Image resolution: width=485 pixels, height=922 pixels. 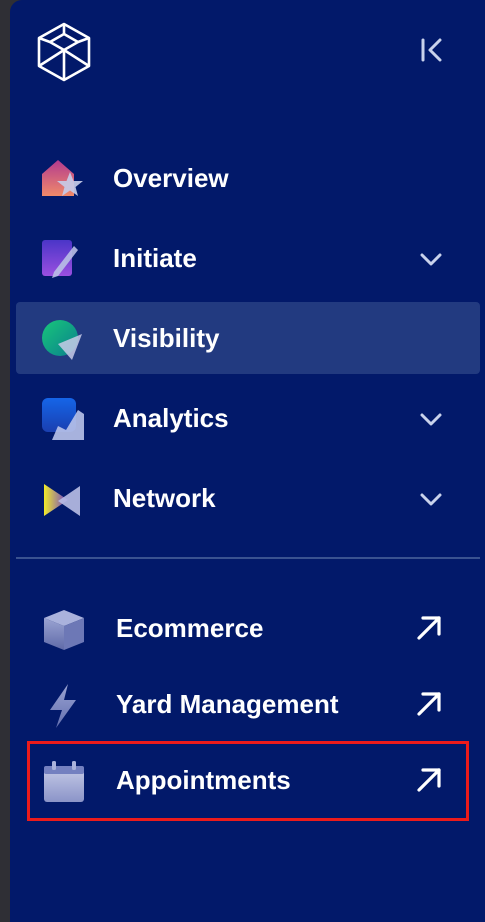 I want to click on external-link-yard-management: Yard Management, so click(x=247, y=704).